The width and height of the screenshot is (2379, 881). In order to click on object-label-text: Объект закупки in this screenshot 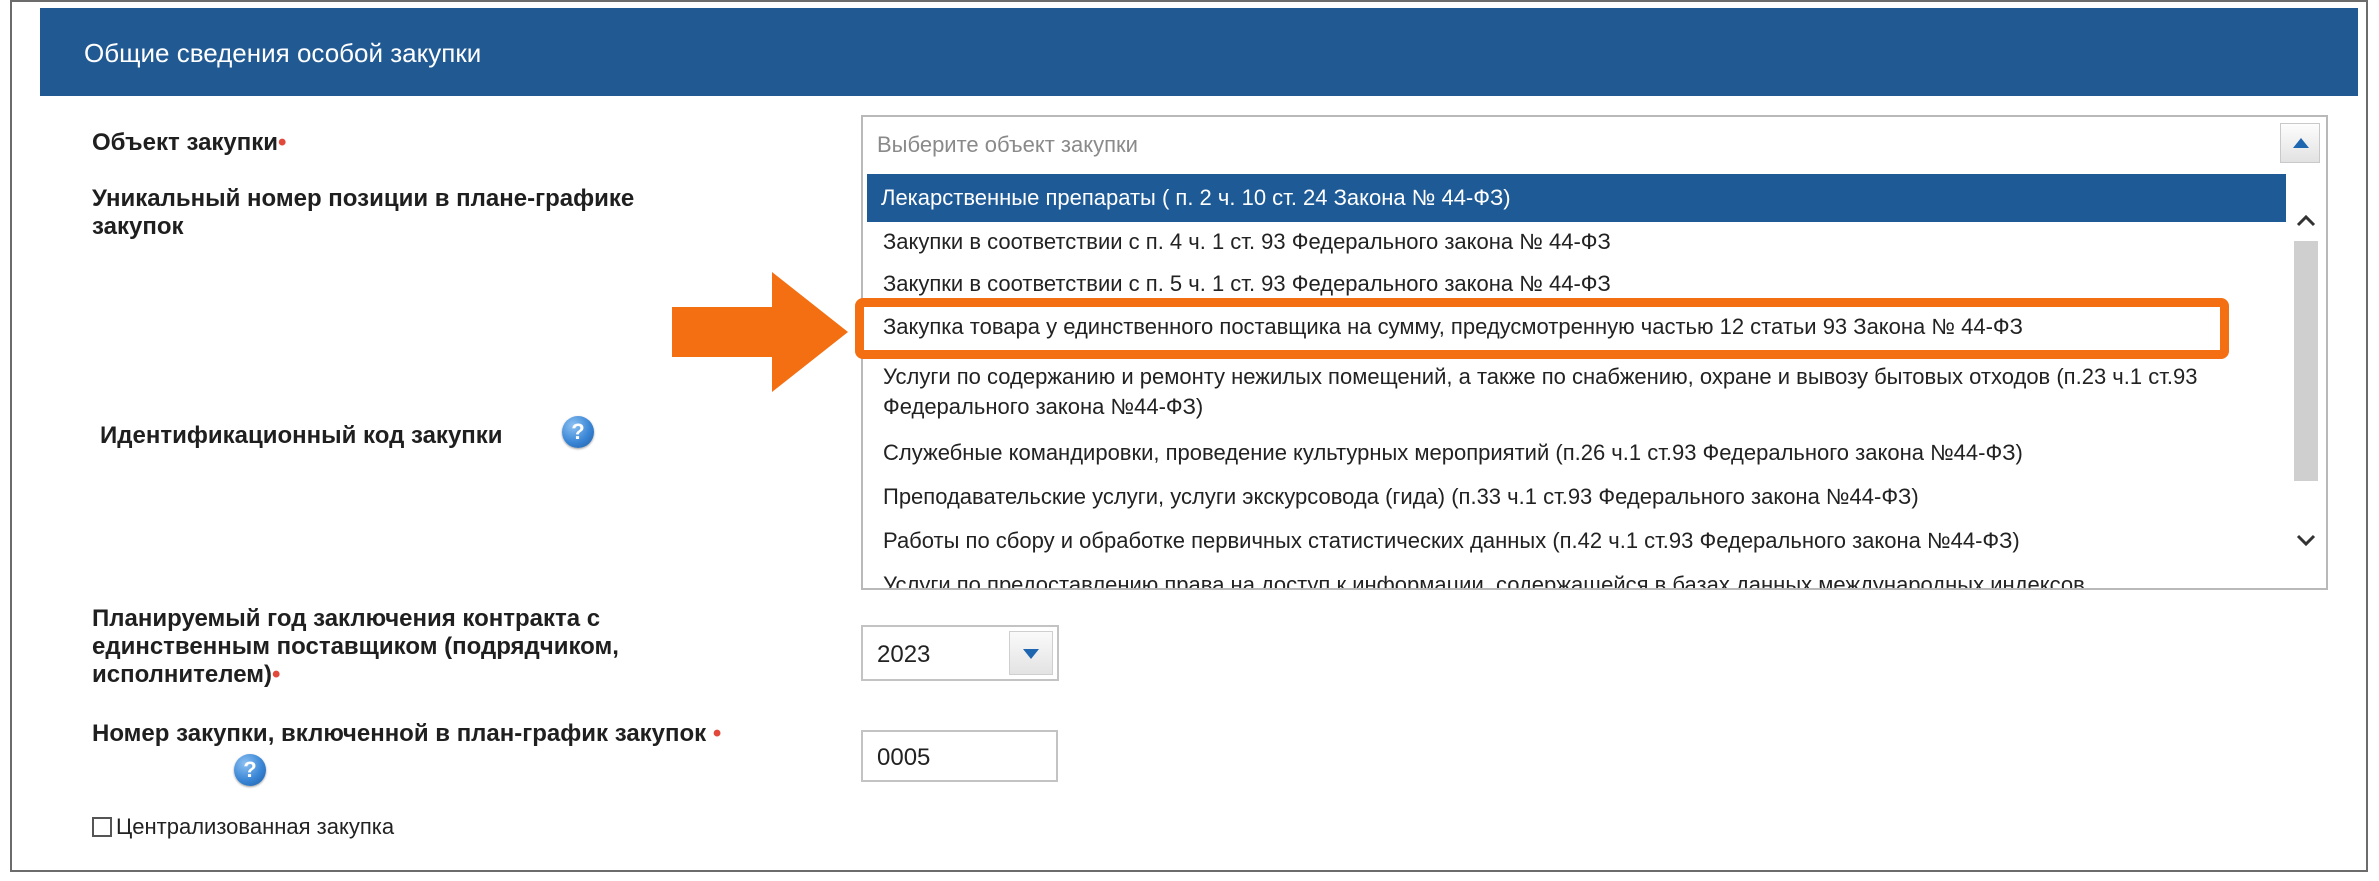, I will do `click(185, 142)`.